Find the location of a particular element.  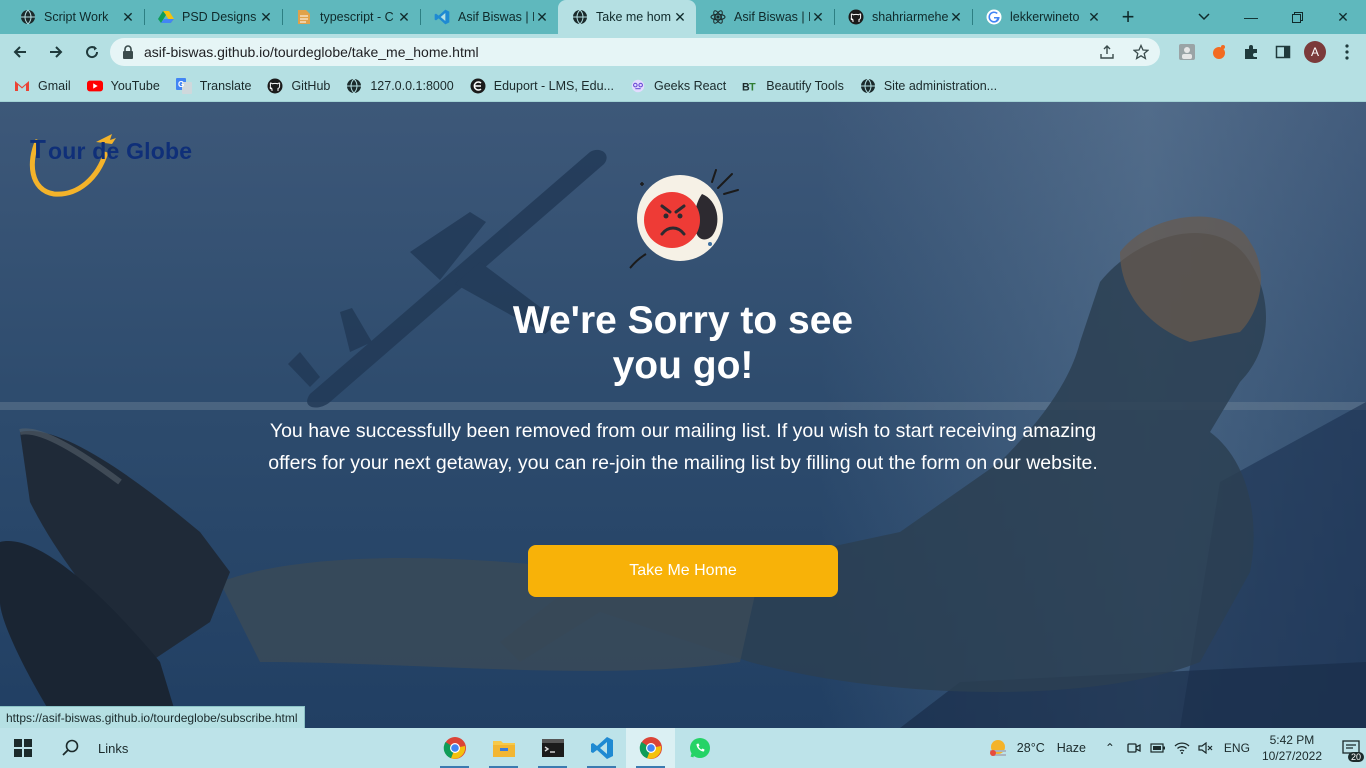

browser-tab: Script Work ✕ is located at coordinates (75, 17).